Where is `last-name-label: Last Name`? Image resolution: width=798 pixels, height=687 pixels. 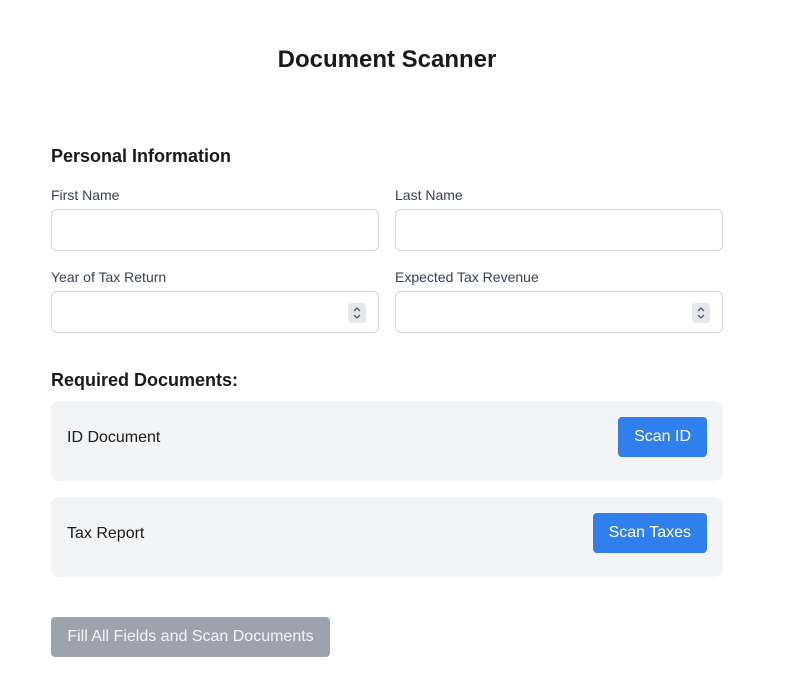 last-name-label: Last Name is located at coordinates (429, 195).